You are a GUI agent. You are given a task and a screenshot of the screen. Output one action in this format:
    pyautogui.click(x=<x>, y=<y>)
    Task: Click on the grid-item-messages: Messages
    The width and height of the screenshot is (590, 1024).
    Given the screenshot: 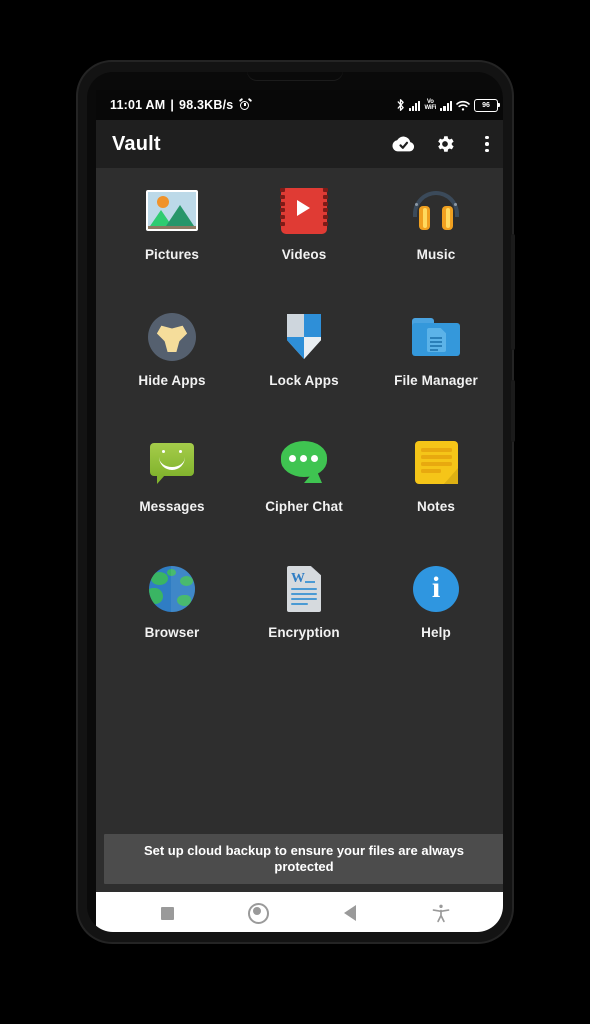 What is the action you would take?
    pyautogui.click(x=172, y=488)
    